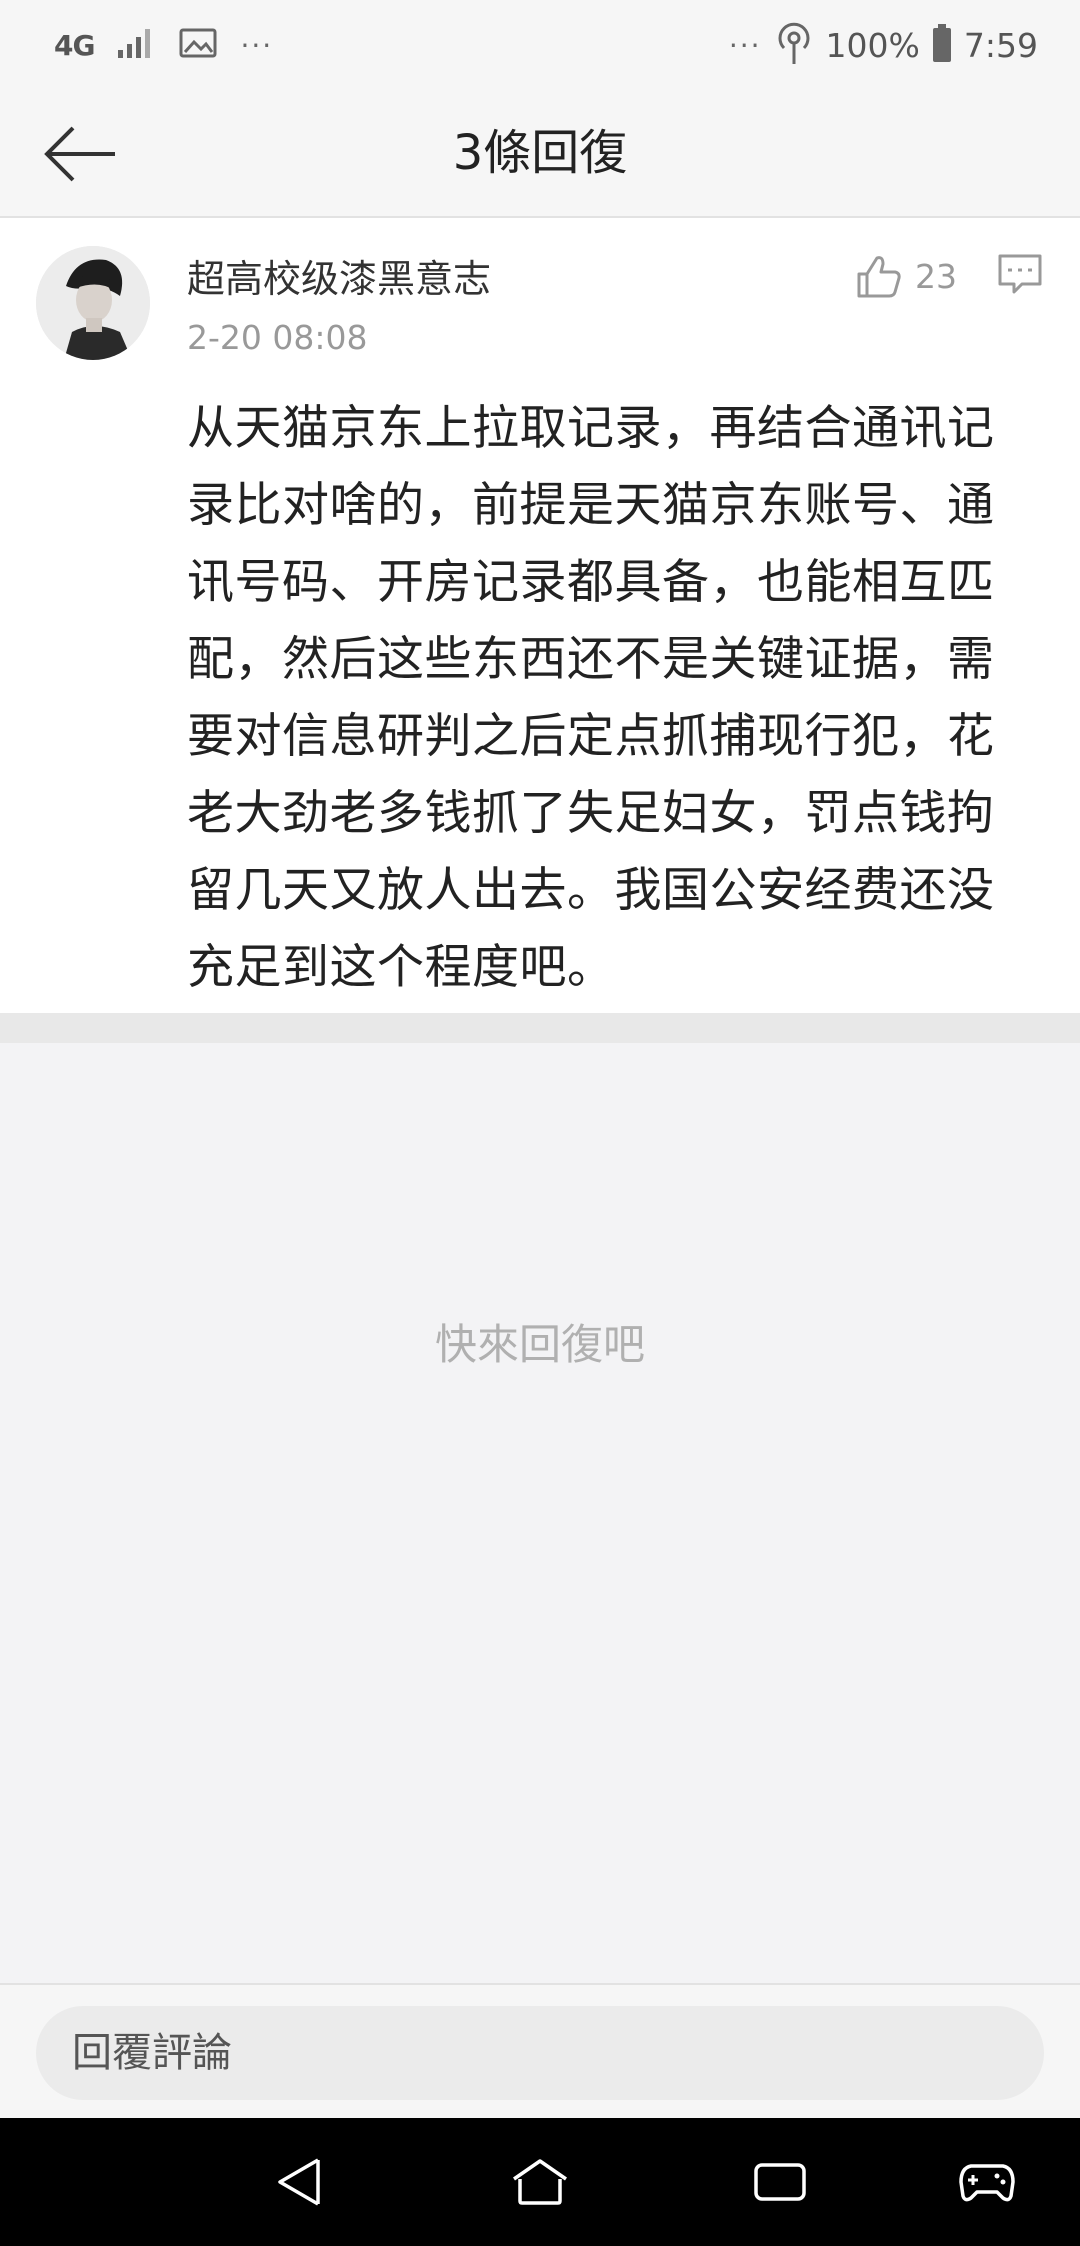 This screenshot has width=1080, height=2246. What do you see at coordinates (163, 45) in the screenshot?
I see `status-left: 4G ···` at bounding box center [163, 45].